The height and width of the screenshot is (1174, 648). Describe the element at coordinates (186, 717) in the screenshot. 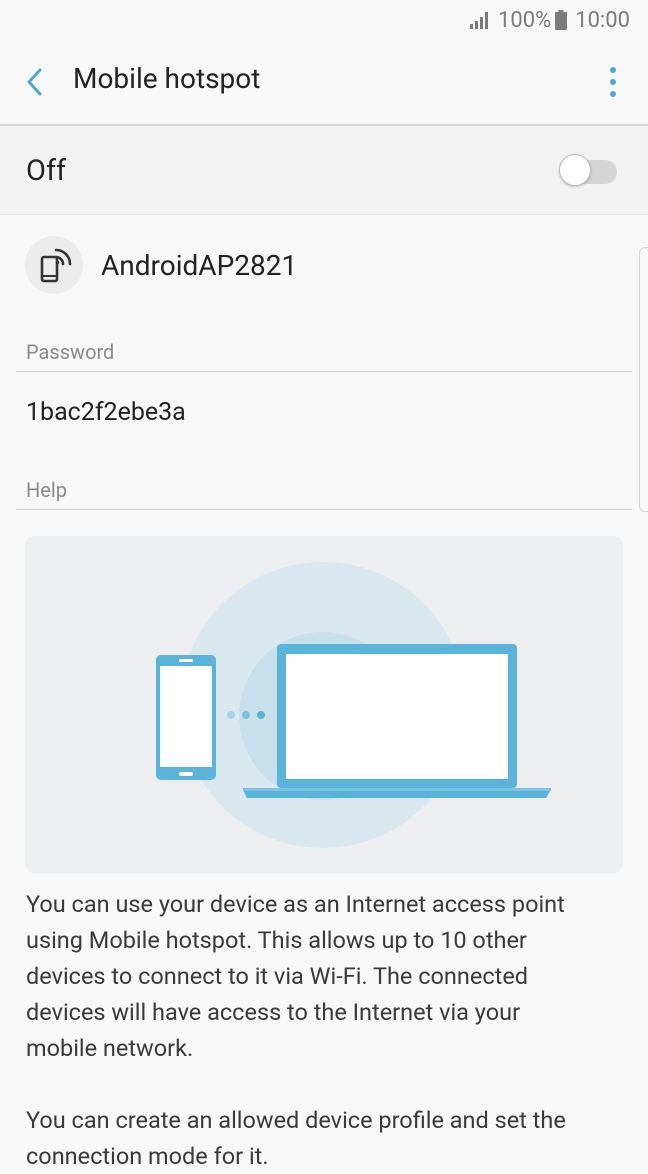

I see `phone-illustration-icon` at that location.